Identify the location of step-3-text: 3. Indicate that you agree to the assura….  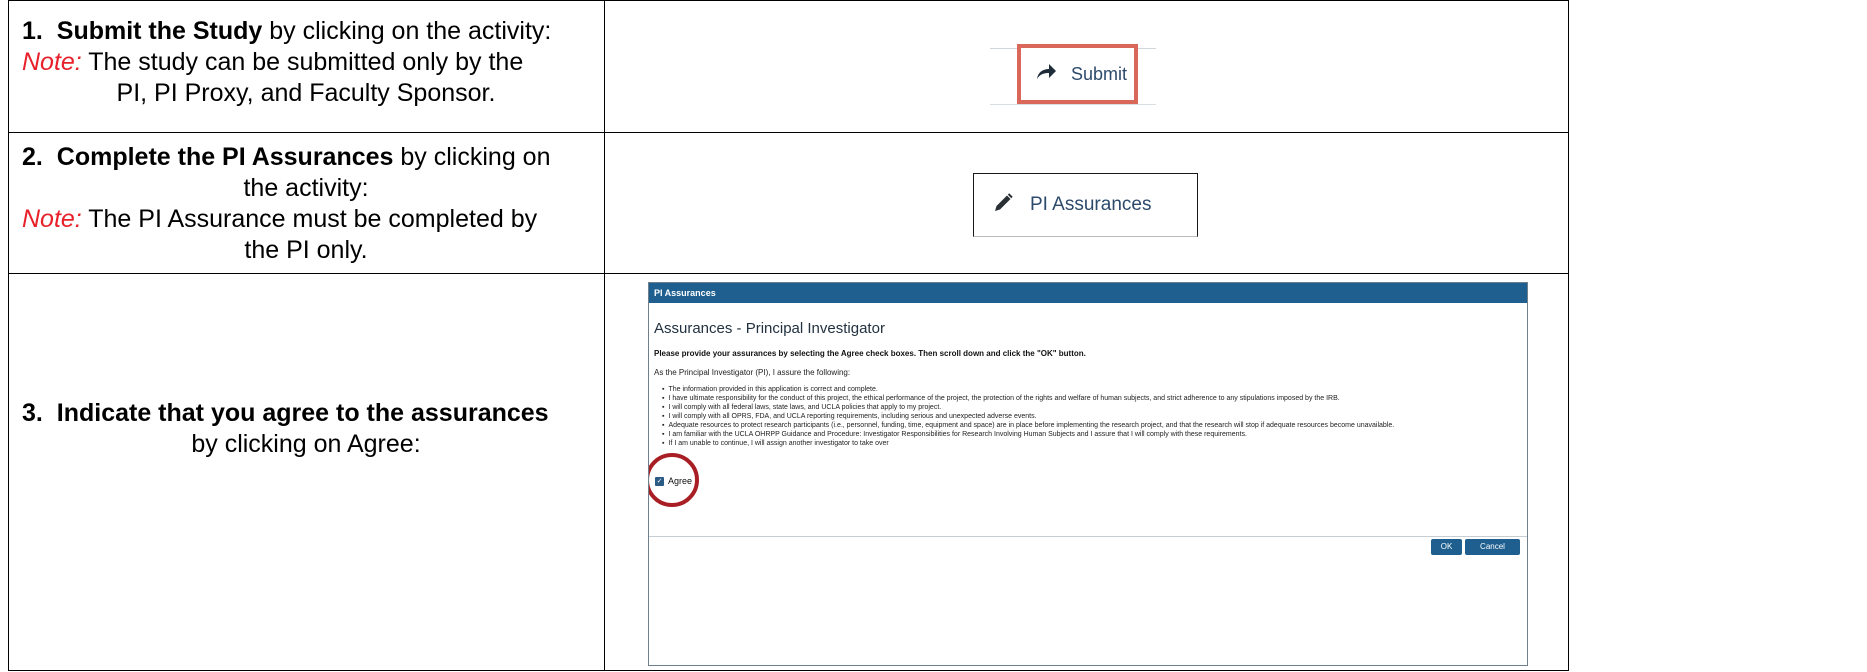
(306, 429).